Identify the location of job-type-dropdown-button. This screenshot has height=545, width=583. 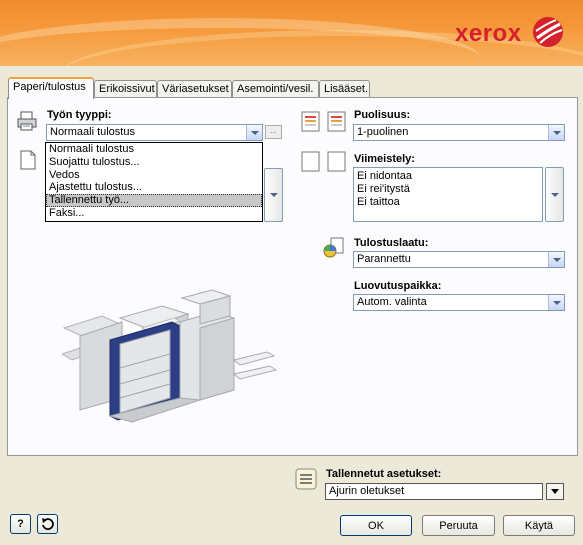
(254, 132).